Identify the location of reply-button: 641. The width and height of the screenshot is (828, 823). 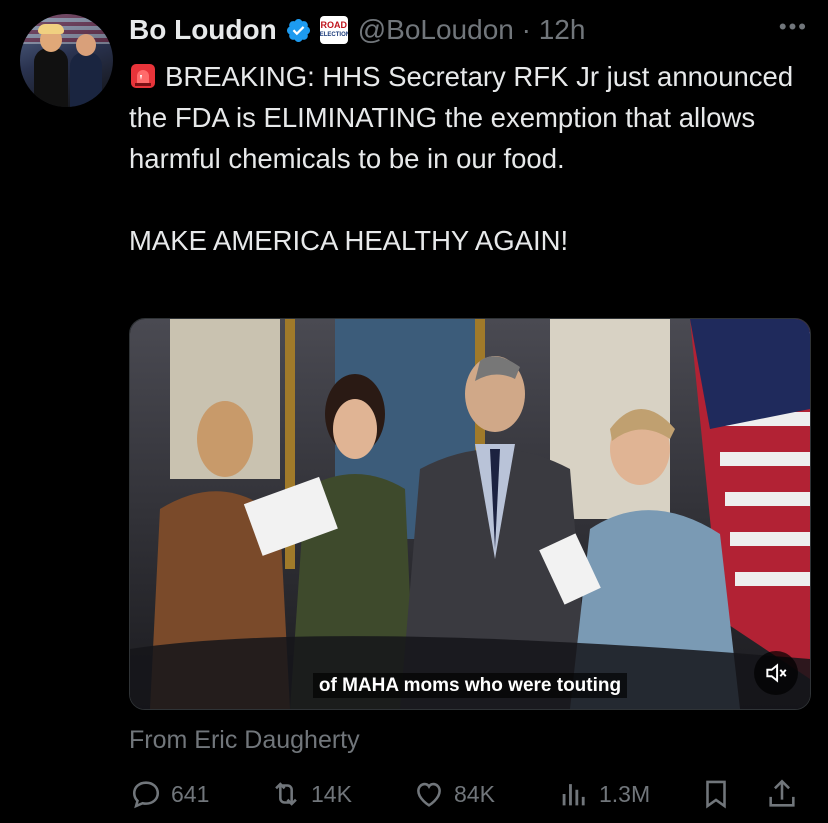
(169, 794).